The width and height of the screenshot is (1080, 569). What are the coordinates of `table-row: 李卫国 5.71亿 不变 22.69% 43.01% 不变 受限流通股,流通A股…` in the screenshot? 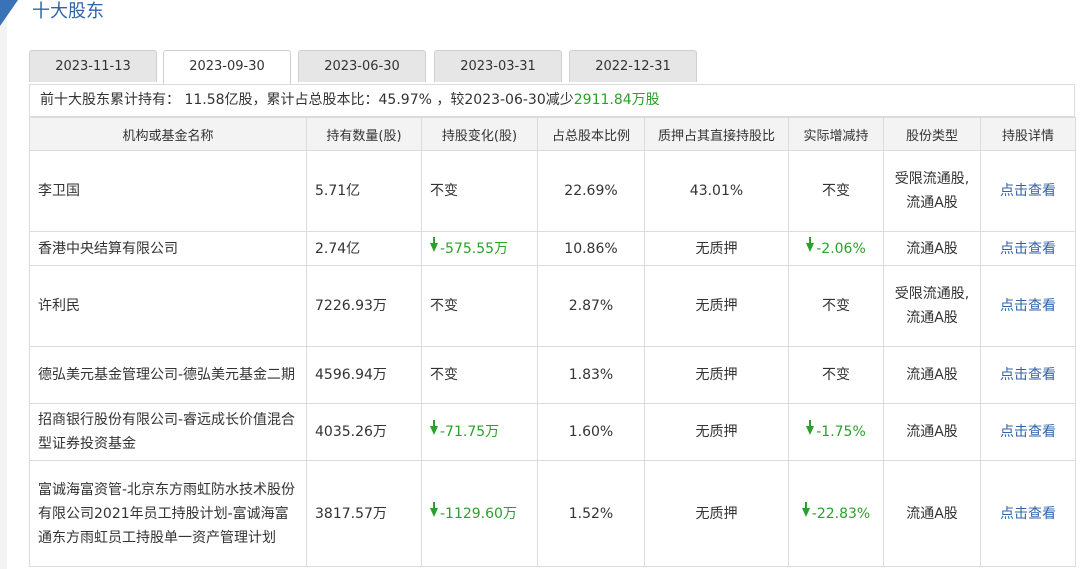 It's located at (552, 191).